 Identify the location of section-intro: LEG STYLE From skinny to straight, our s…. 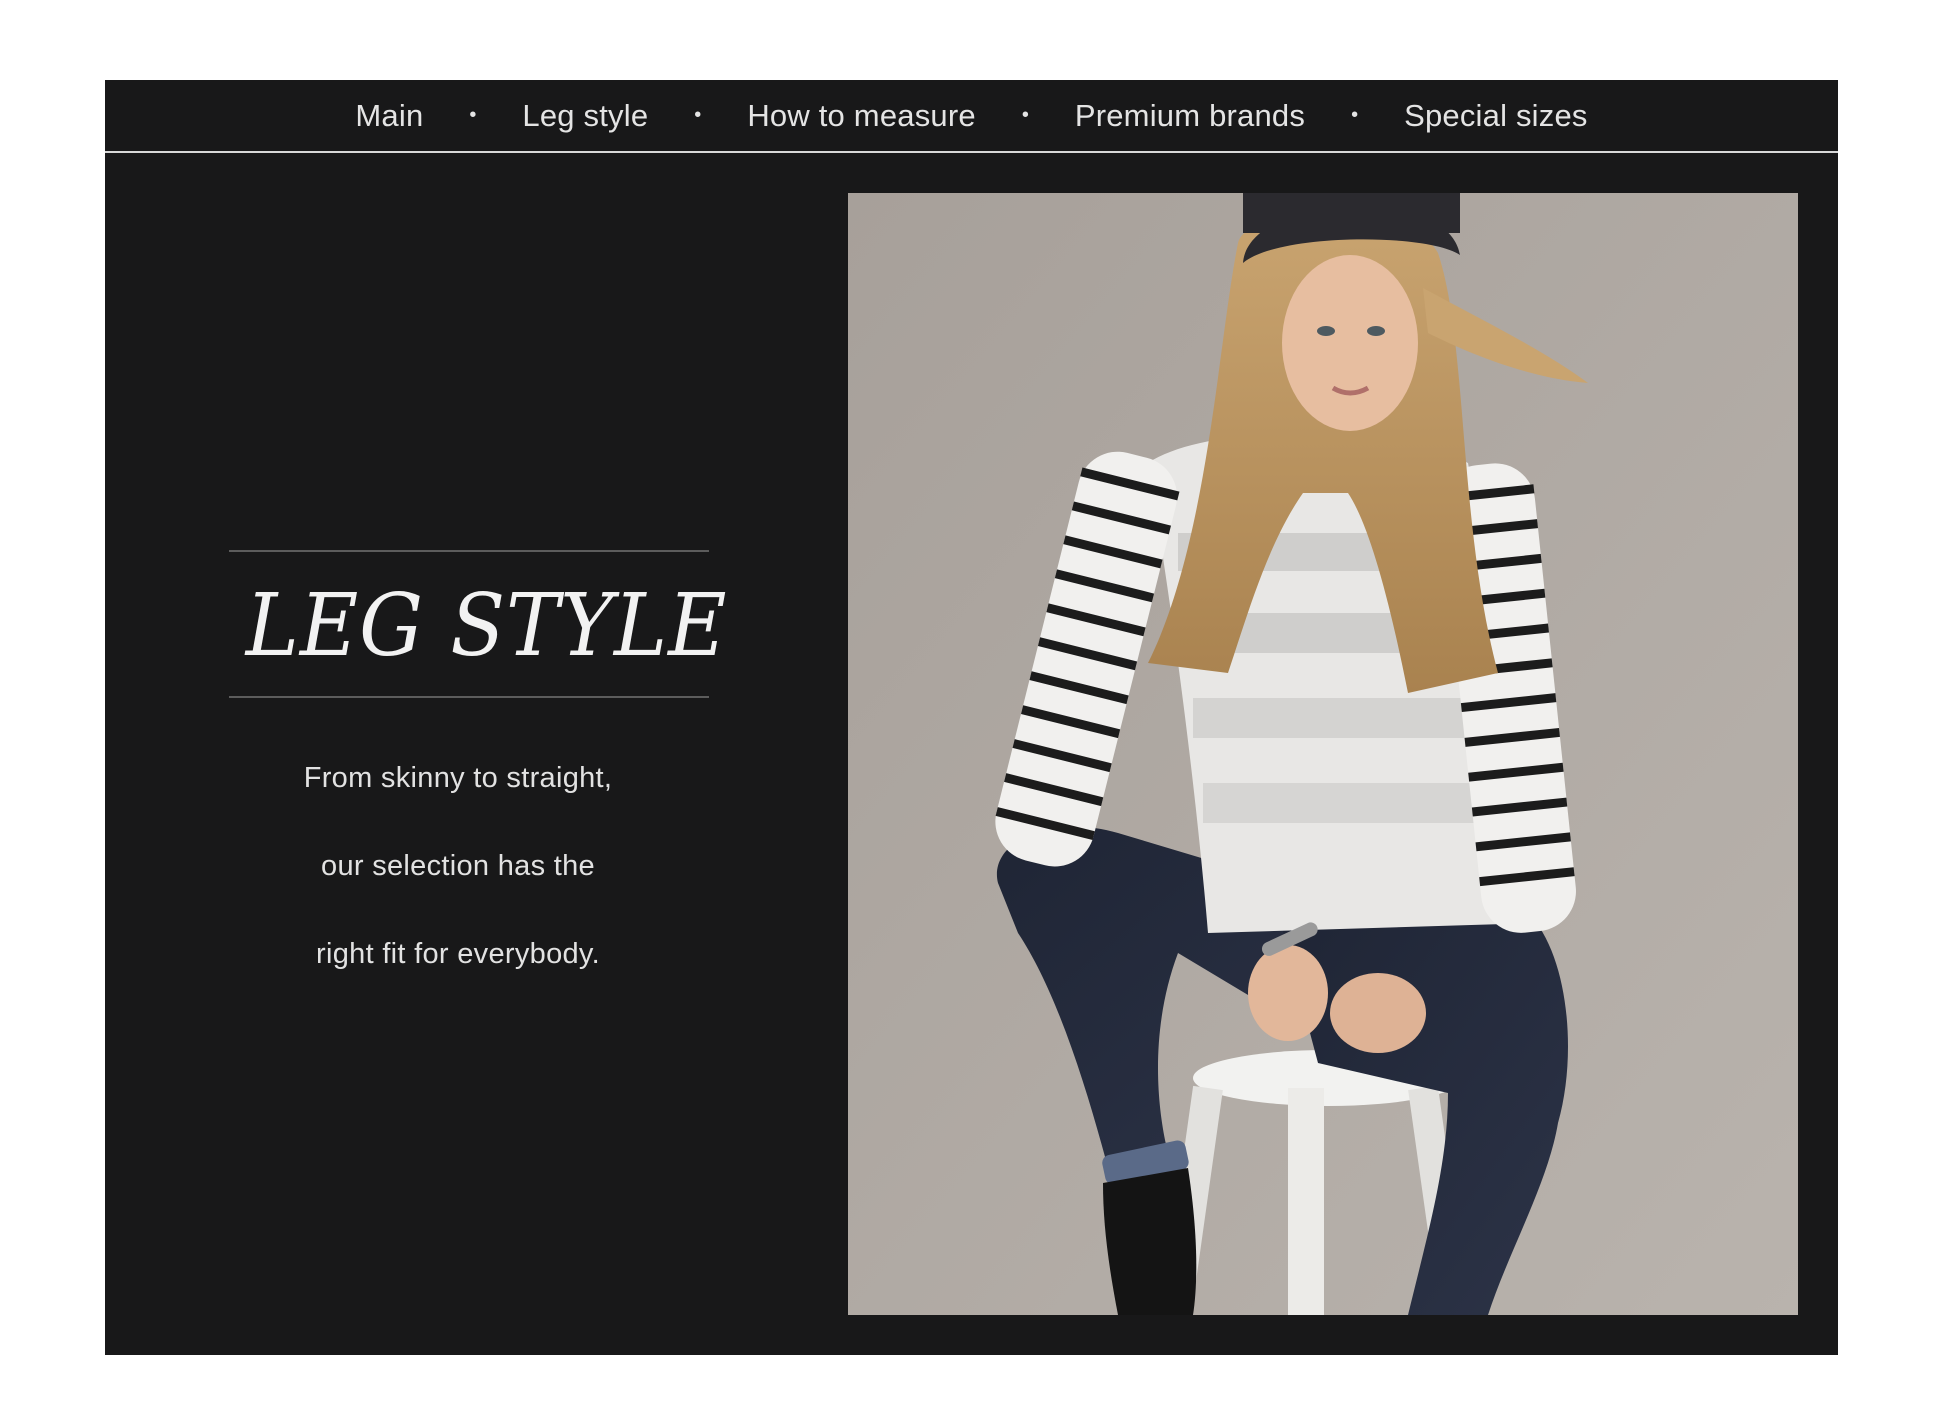
(478, 786).